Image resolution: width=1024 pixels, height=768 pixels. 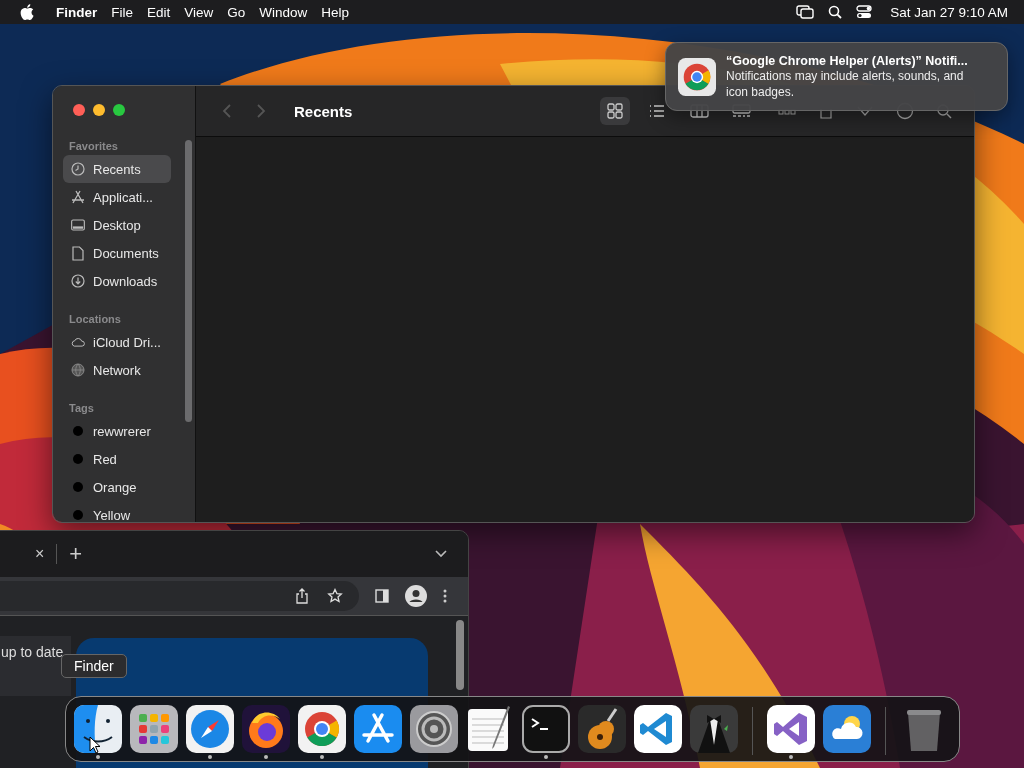 I want to click on sidebar-item: Yellow, so click(x=117, y=511).